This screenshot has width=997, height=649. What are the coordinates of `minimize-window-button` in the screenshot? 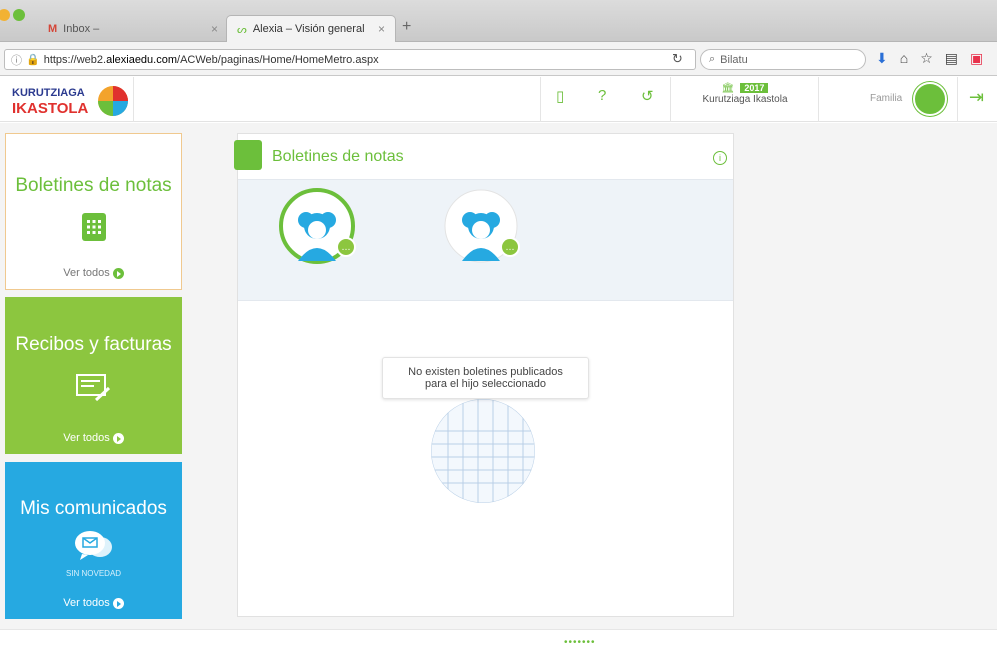 It's located at (5, 15).